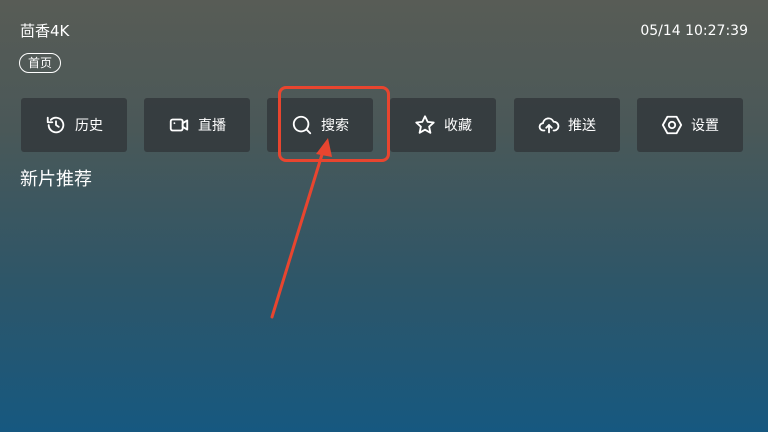  I want to click on history-label: 历史, so click(89, 126).